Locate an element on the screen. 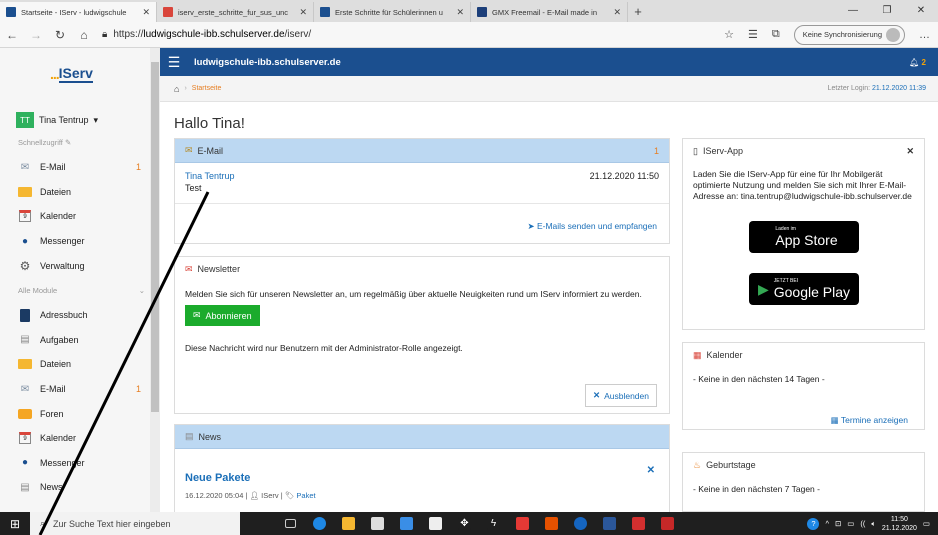 This screenshot has width=938, height=535. windows-start-icon: ⊞ is located at coordinates (15, 524).